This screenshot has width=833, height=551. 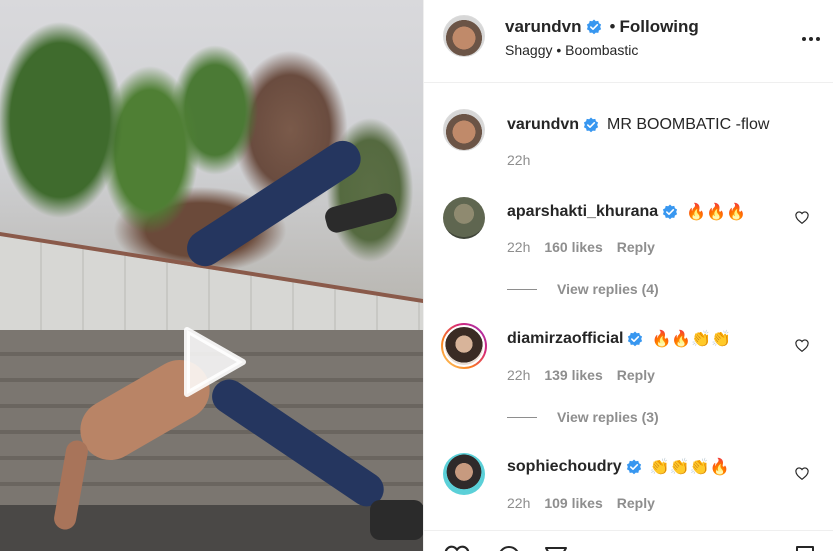 What do you see at coordinates (564, 467) in the screenshot?
I see `comment-username: sophiechoudry` at bounding box center [564, 467].